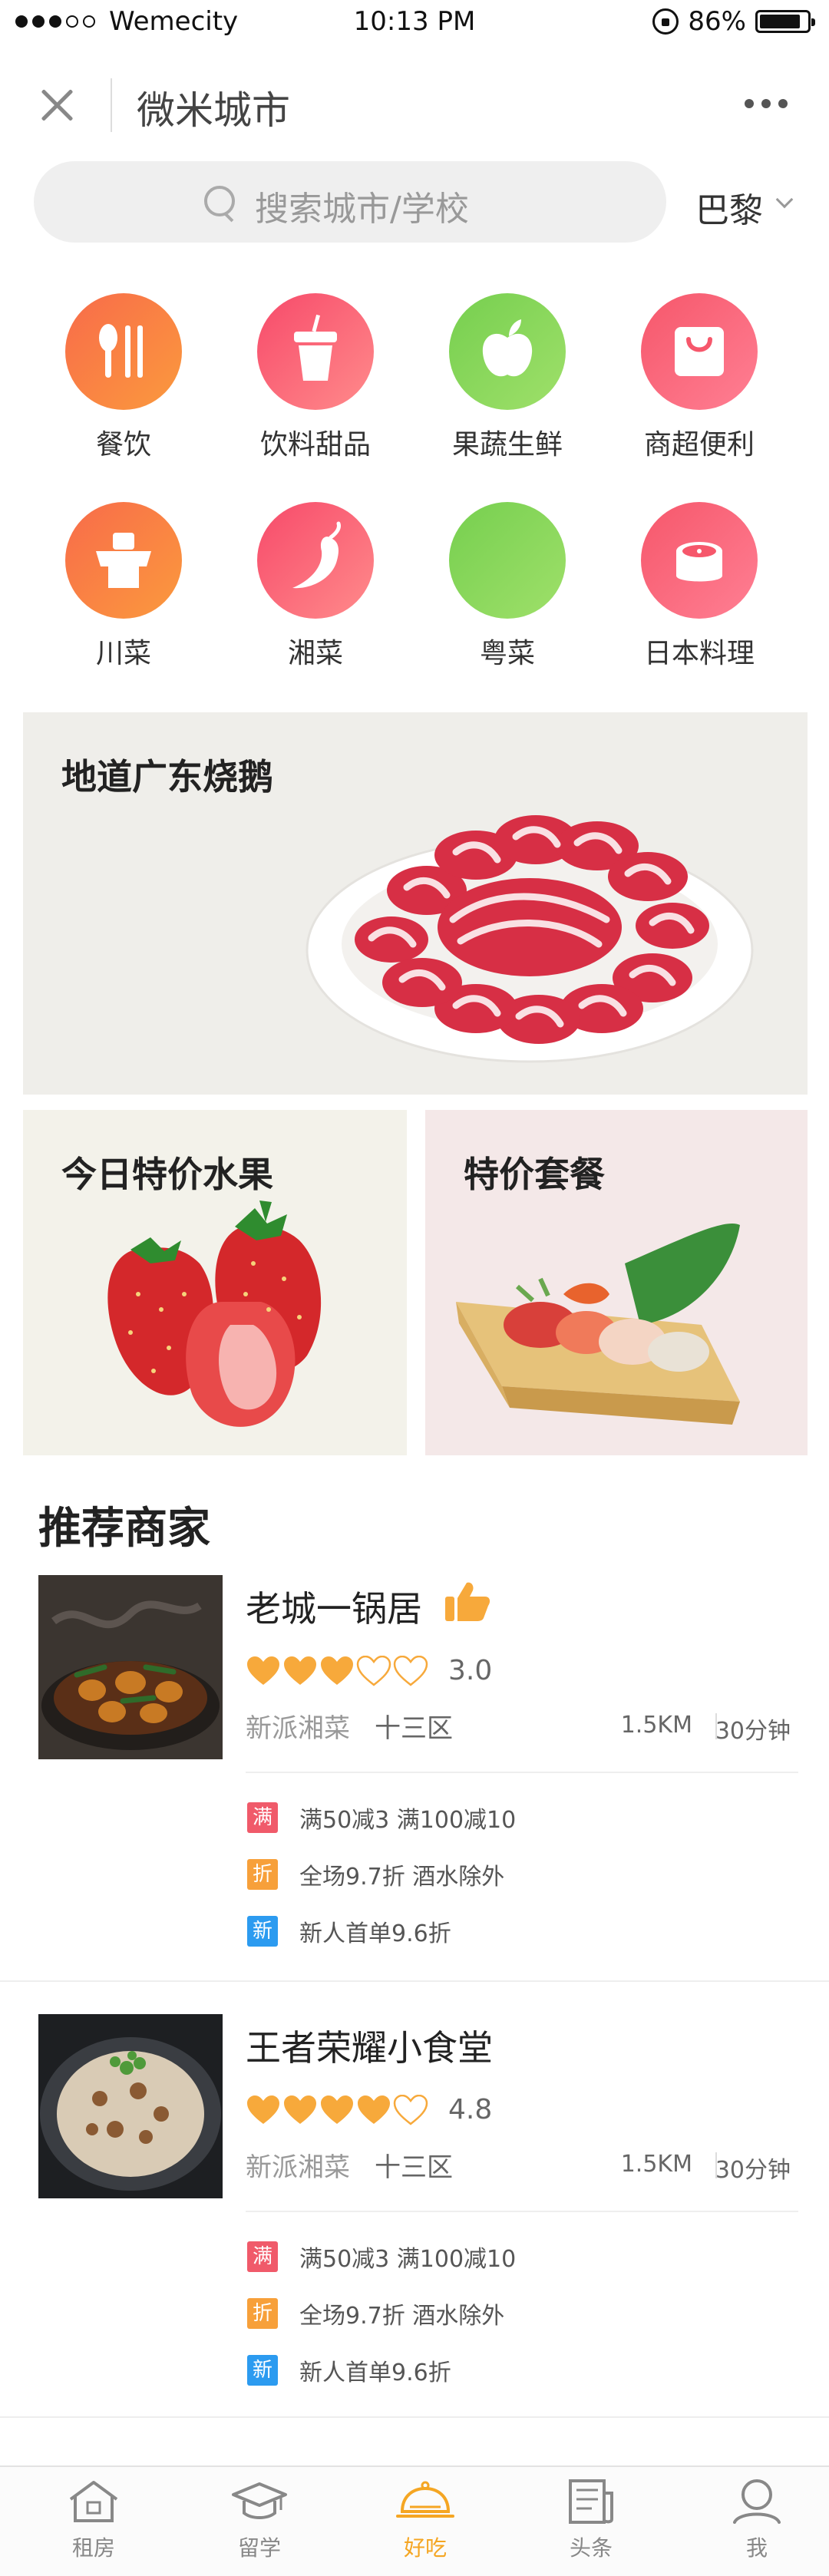  What do you see at coordinates (93, 2548) in the screenshot?
I see `tab-label: 租房` at bounding box center [93, 2548].